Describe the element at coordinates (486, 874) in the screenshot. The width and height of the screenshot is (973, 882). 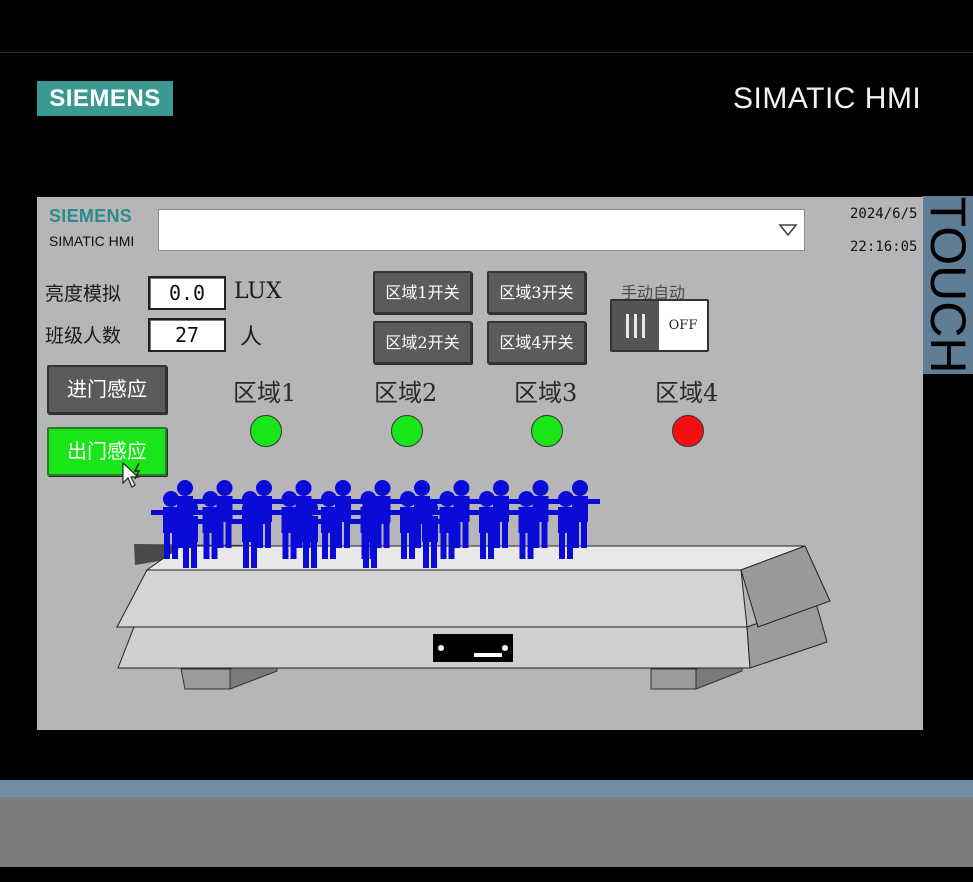
I see `frame-bottom-edge` at that location.